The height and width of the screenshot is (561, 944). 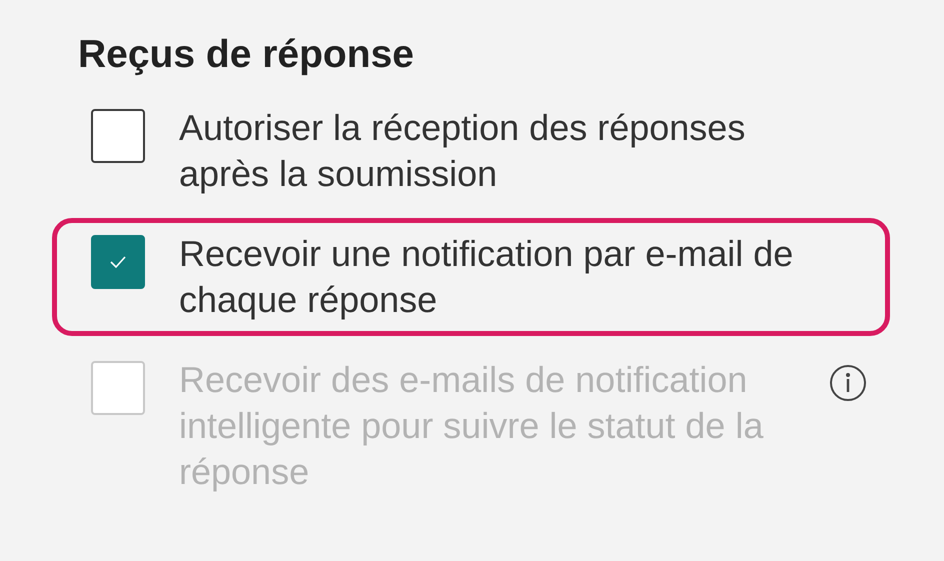 I want to click on option-label: Autoriser la réception des réponses après la soumission, so click(x=462, y=151).